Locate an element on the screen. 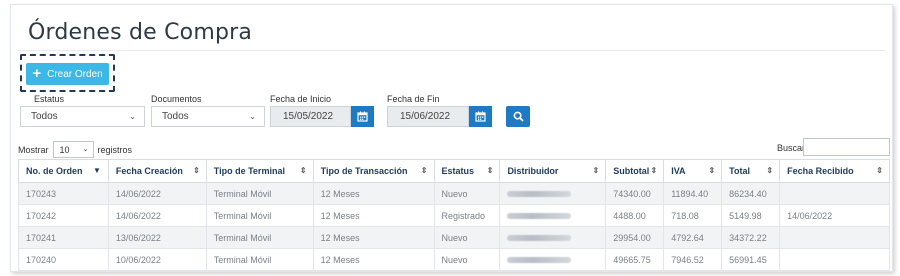 This screenshot has height=276, width=900. create-order-label: Crear Orden is located at coordinates (75, 74).